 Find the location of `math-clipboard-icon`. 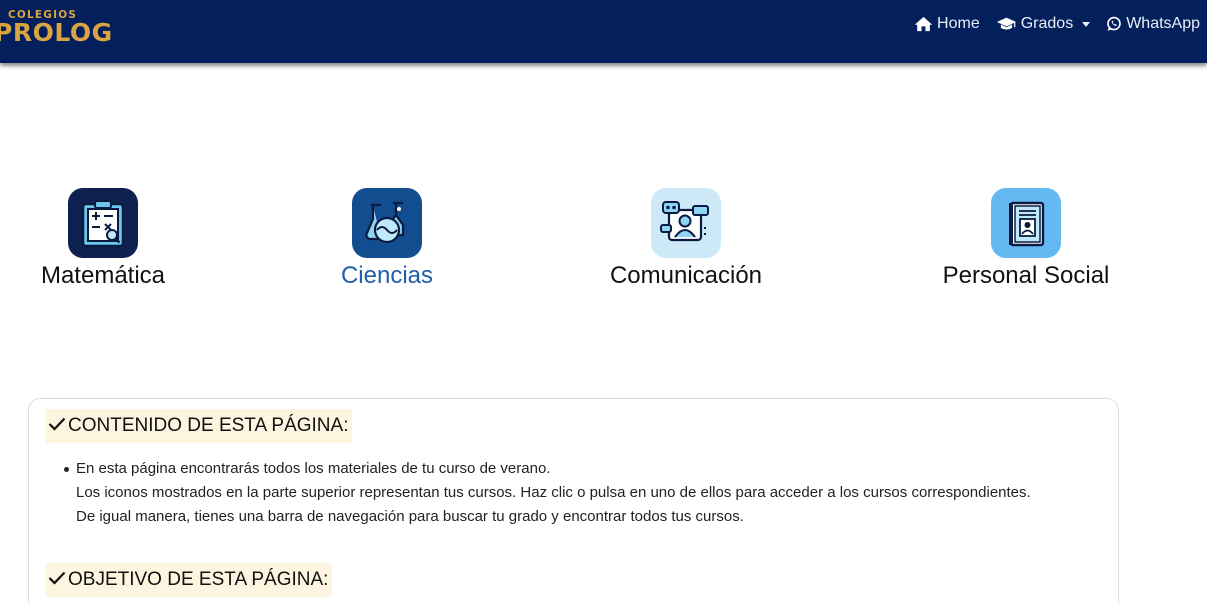

math-clipboard-icon is located at coordinates (103, 223).